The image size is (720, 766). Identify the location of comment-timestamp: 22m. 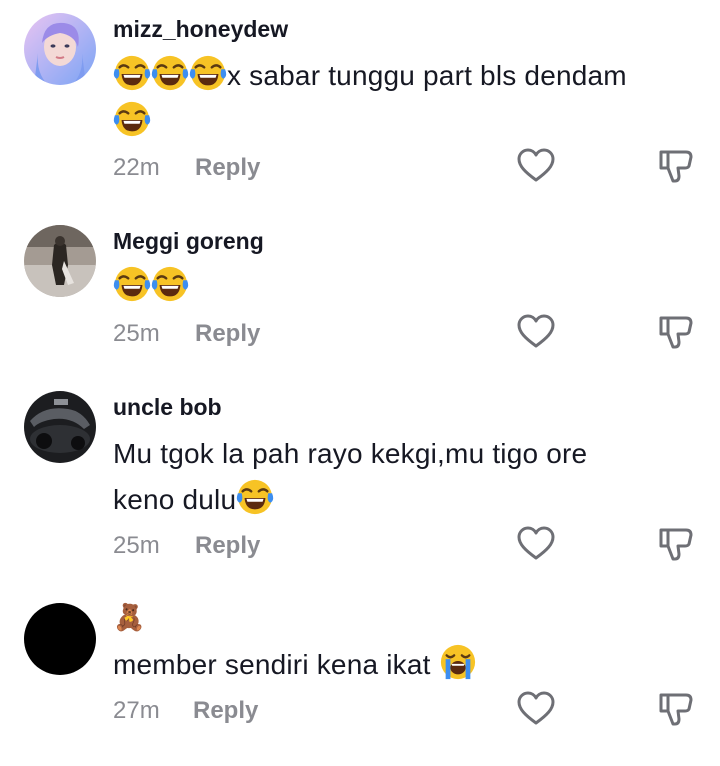
(136, 167).